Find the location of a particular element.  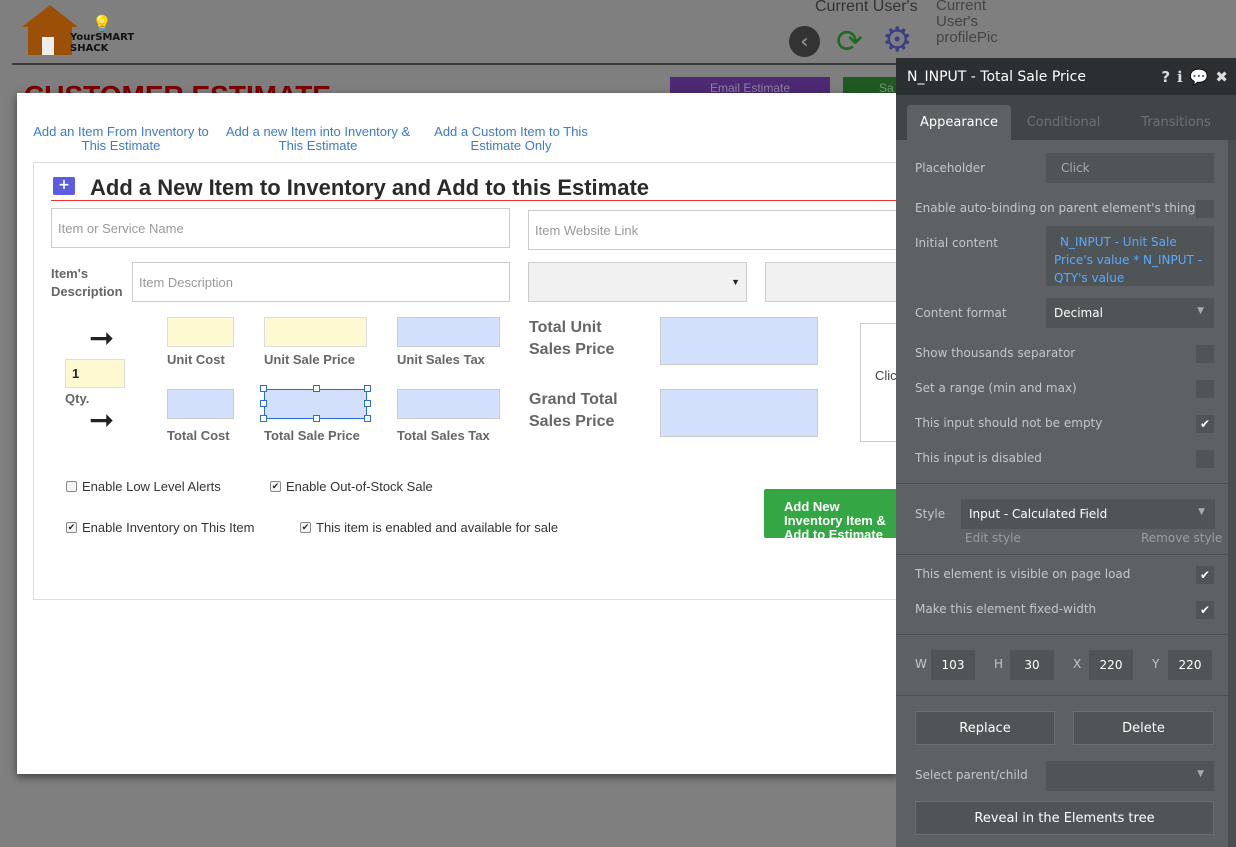

range-label: Set a range (min and max) is located at coordinates (996, 388).